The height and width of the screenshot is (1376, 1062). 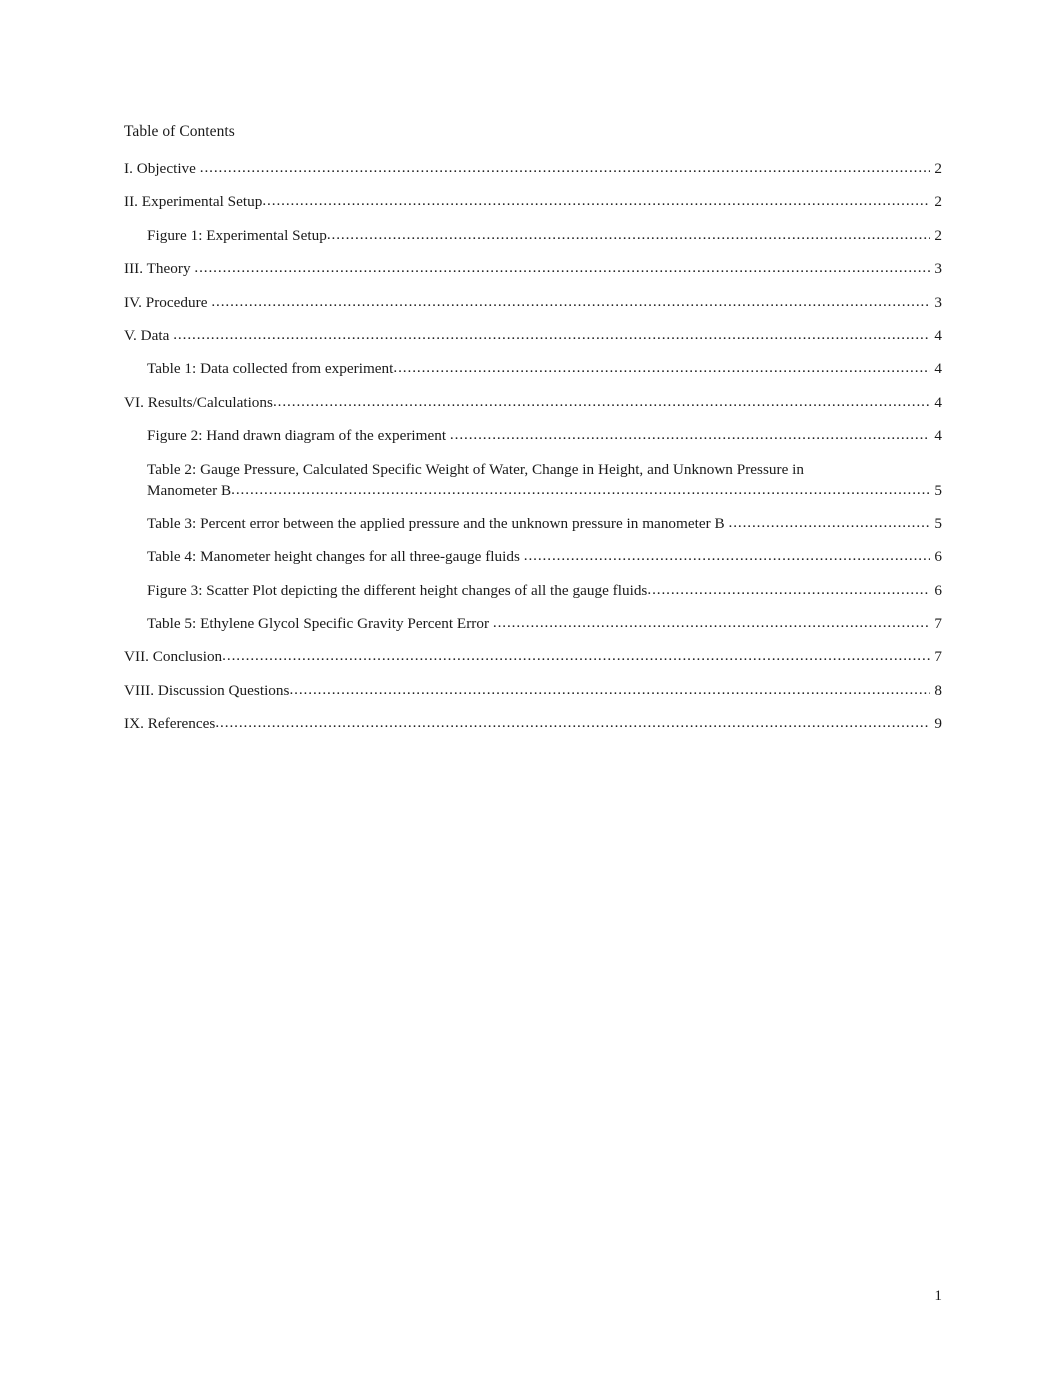 I want to click on toc-entry-title: VIII. Discussion Questions, so click(x=207, y=690).